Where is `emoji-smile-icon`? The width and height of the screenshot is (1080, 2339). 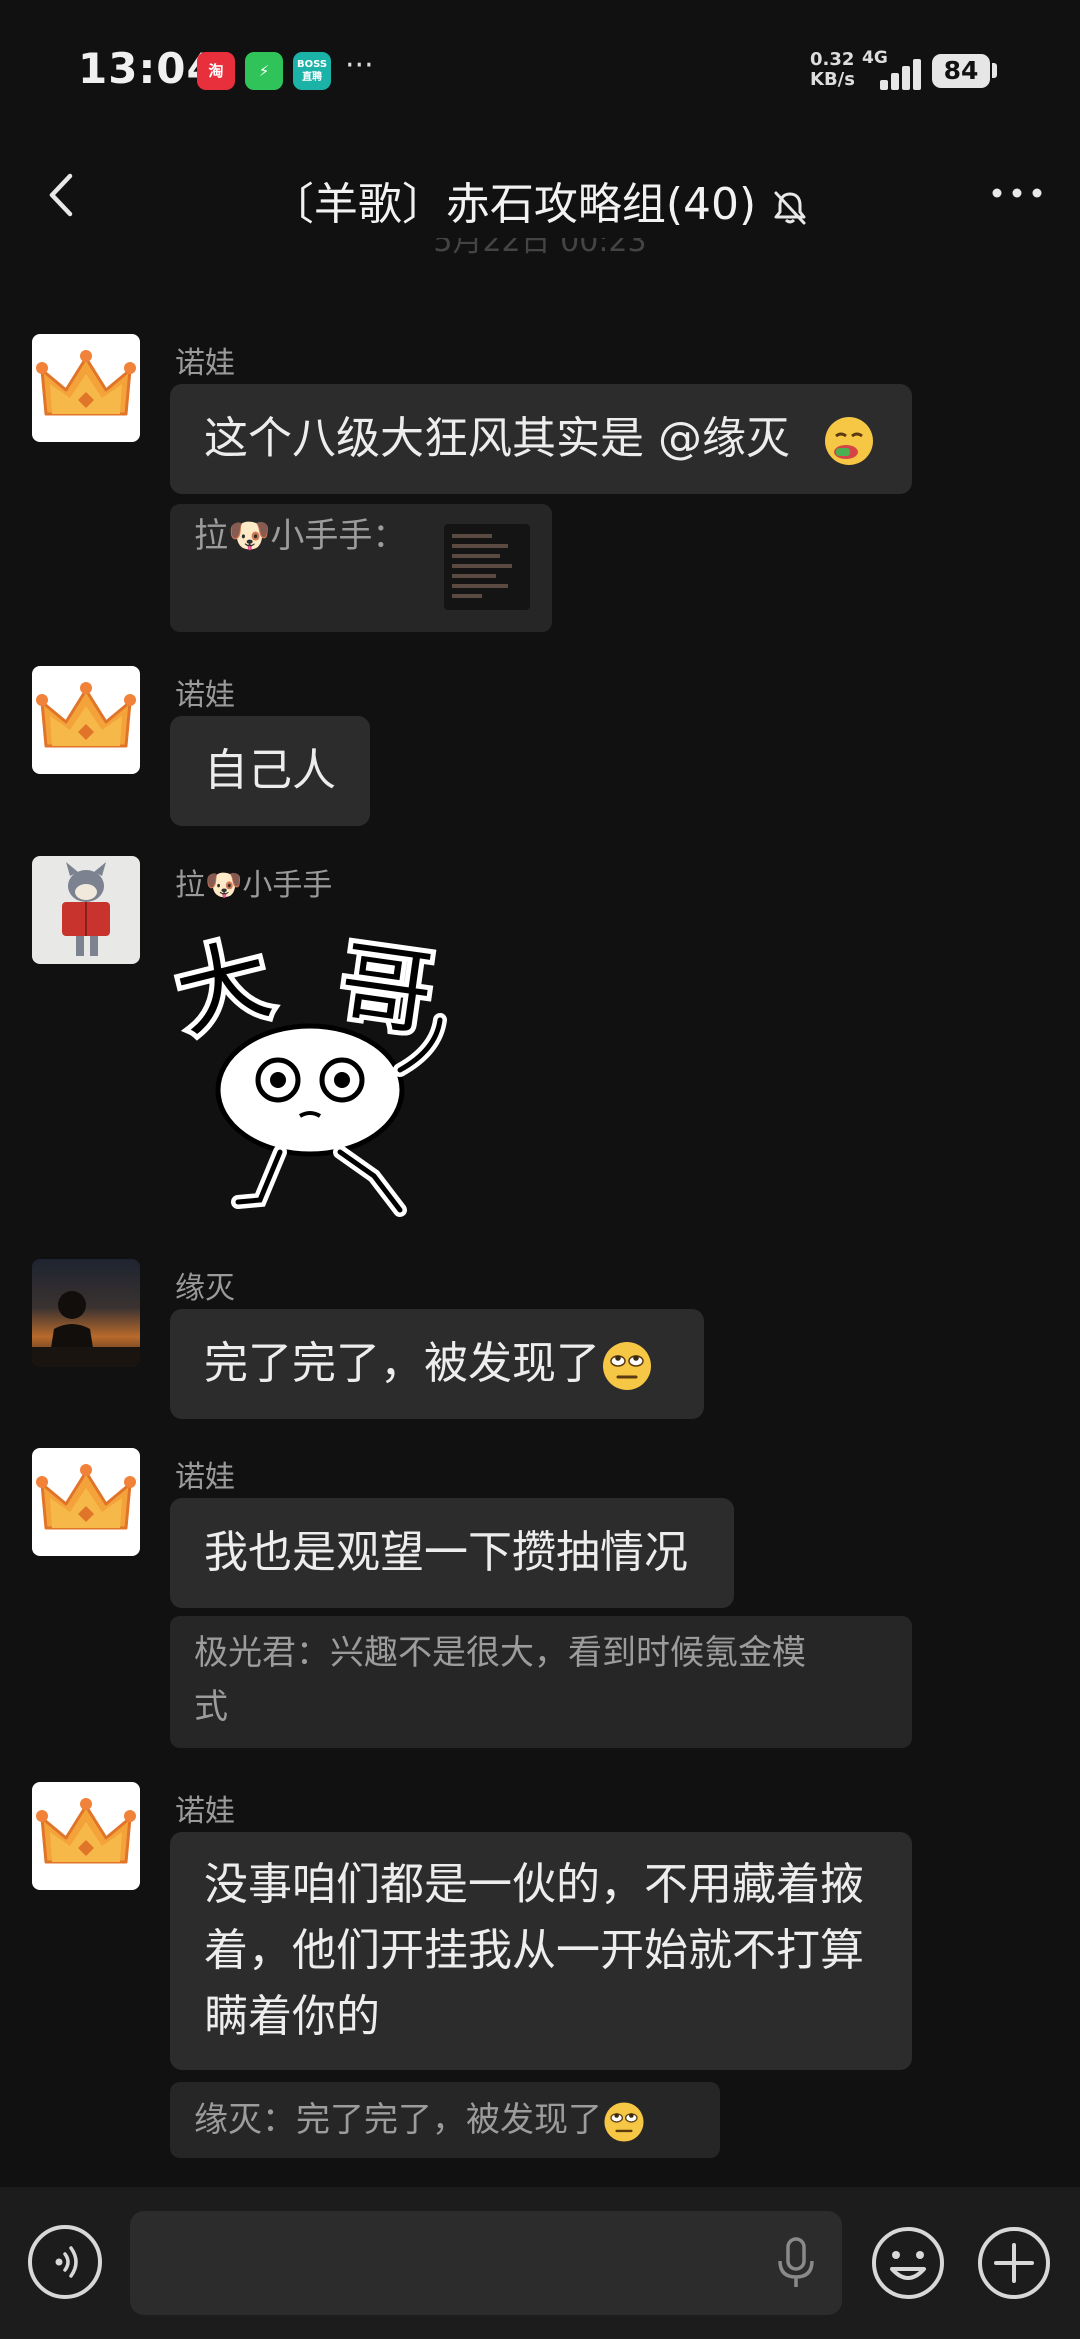
emoji-smile-icon is located at coordinates (908, 2263).